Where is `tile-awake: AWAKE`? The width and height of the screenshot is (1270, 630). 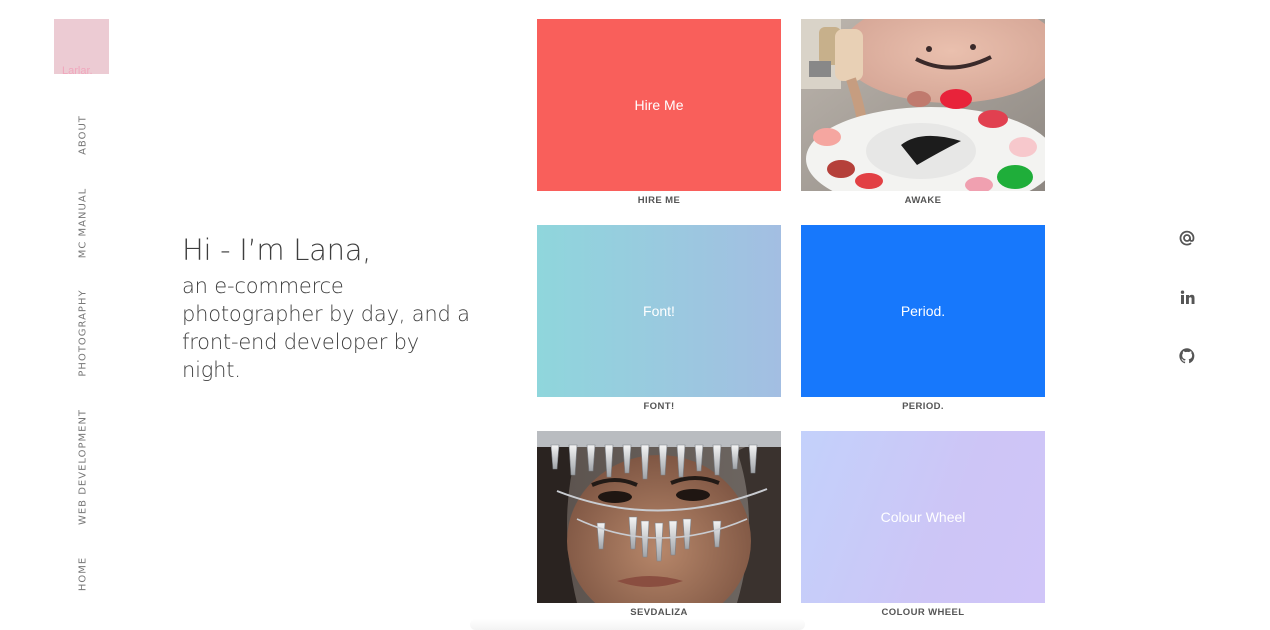
tile-awake: AWAKE is located at coordinates (923, 112).